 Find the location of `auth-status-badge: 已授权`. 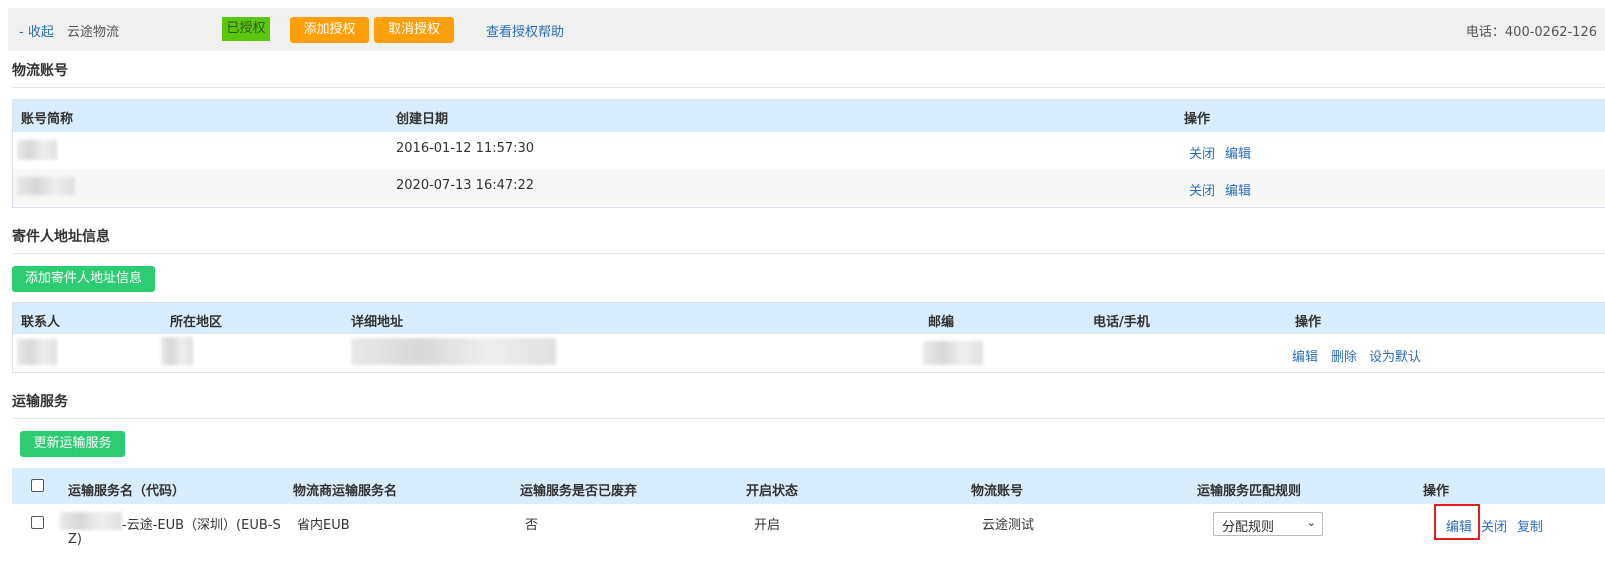

auth-status-badge: 已授权 is located at coordinates (246, 29).